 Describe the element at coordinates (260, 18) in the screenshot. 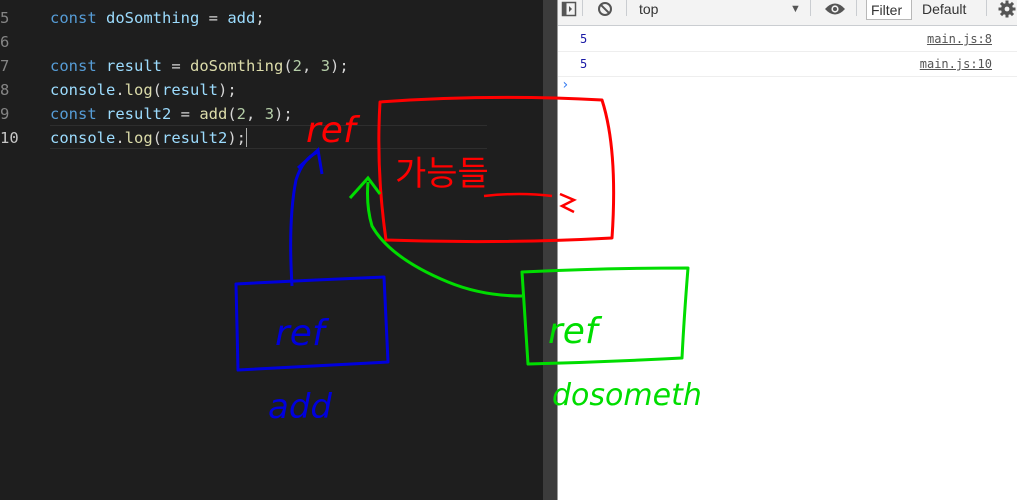

I see `code-token: ;` at that location.